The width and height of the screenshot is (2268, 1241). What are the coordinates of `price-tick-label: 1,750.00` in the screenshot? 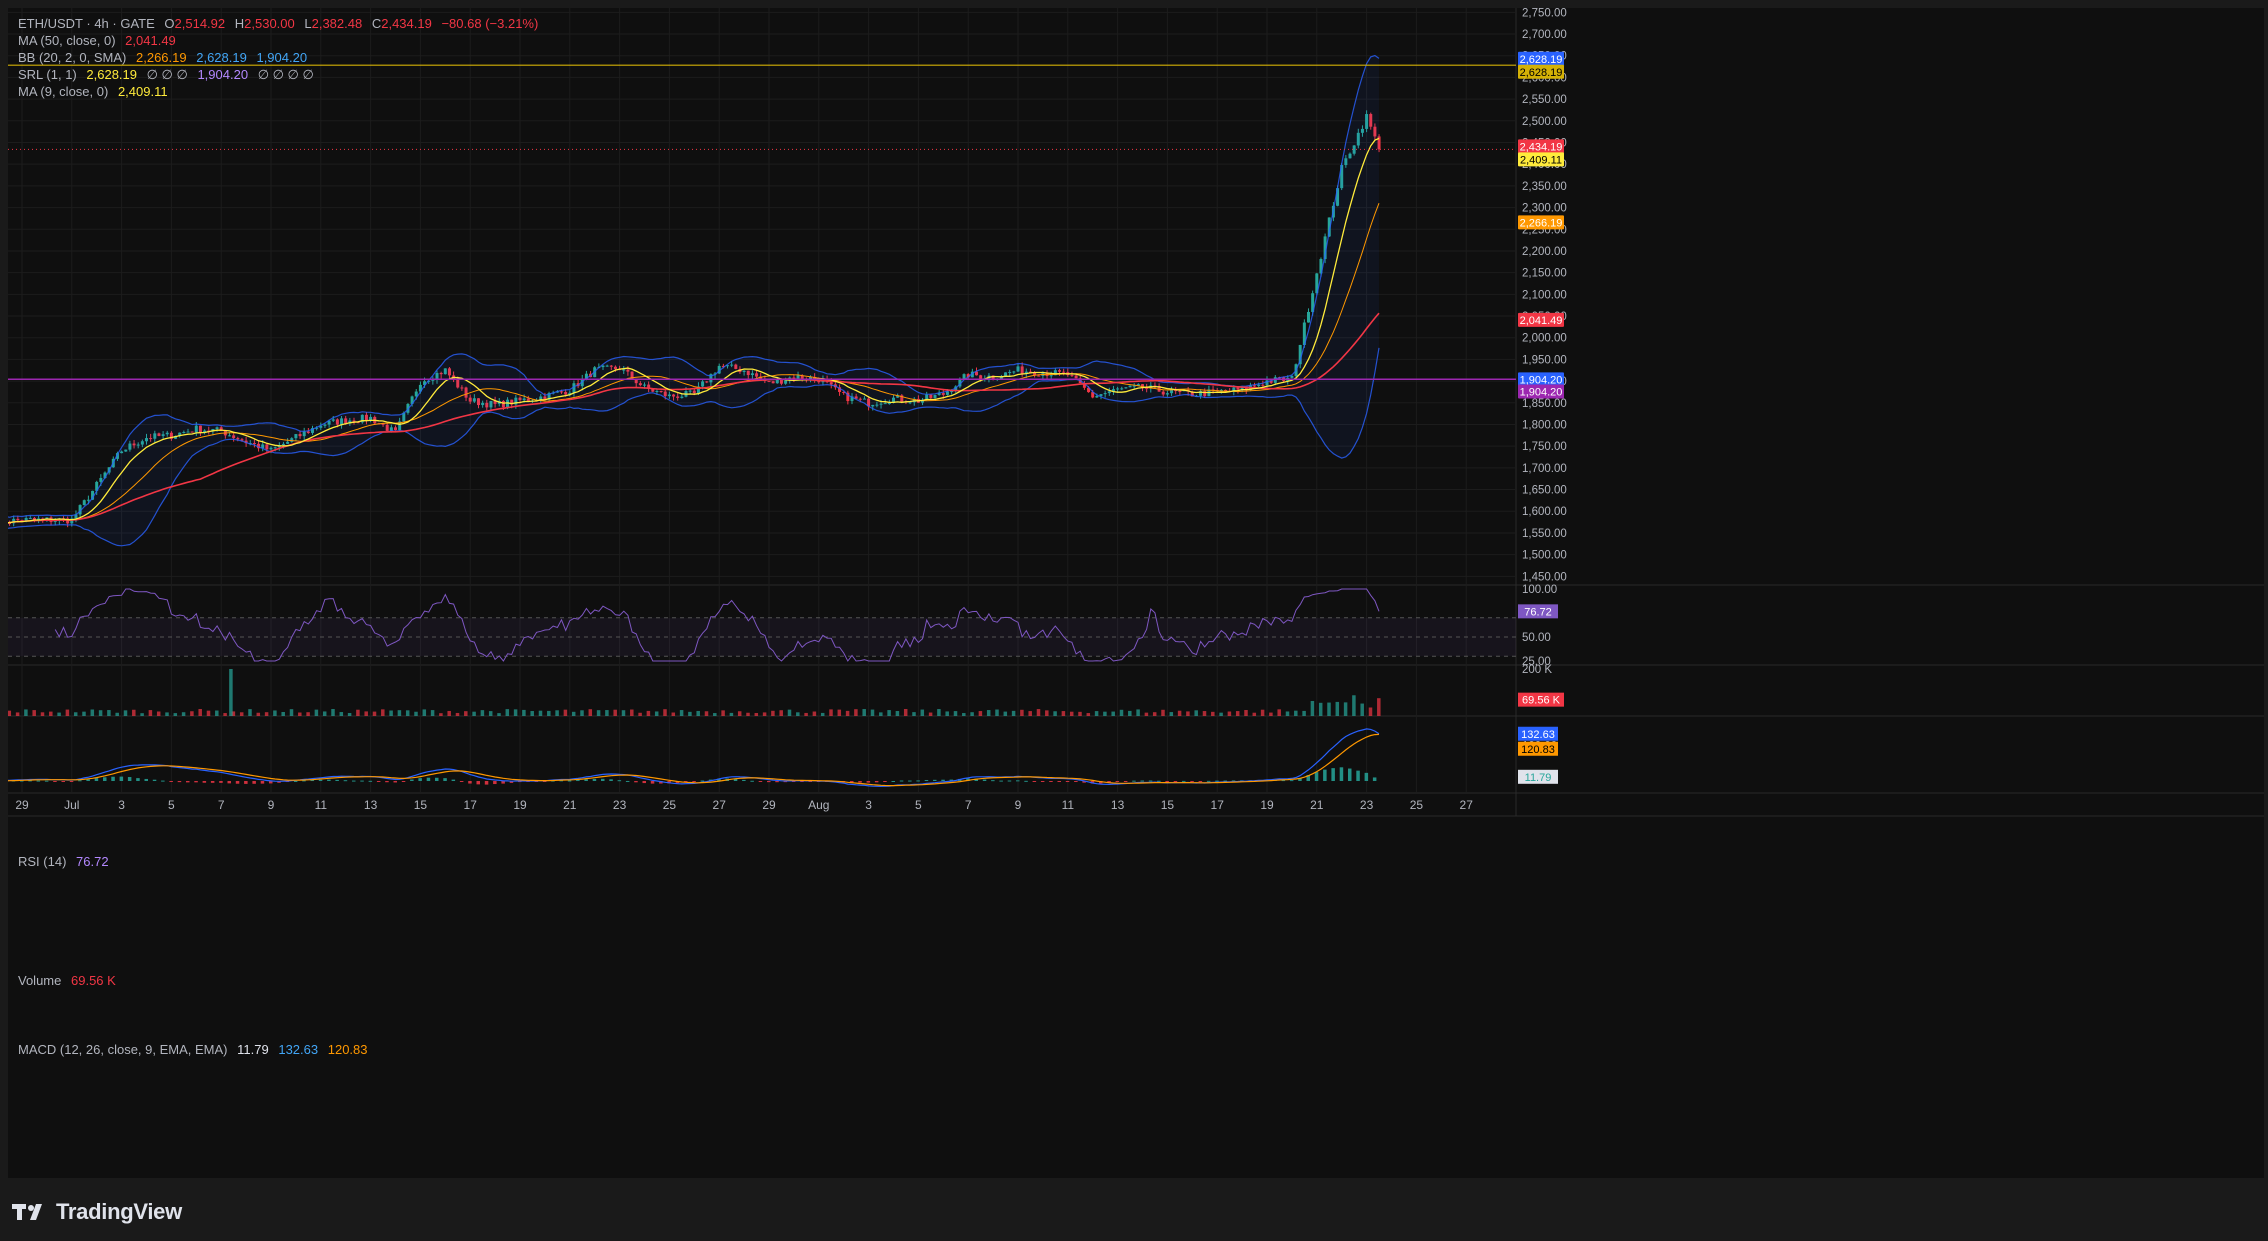 It's located at (1544, 447).